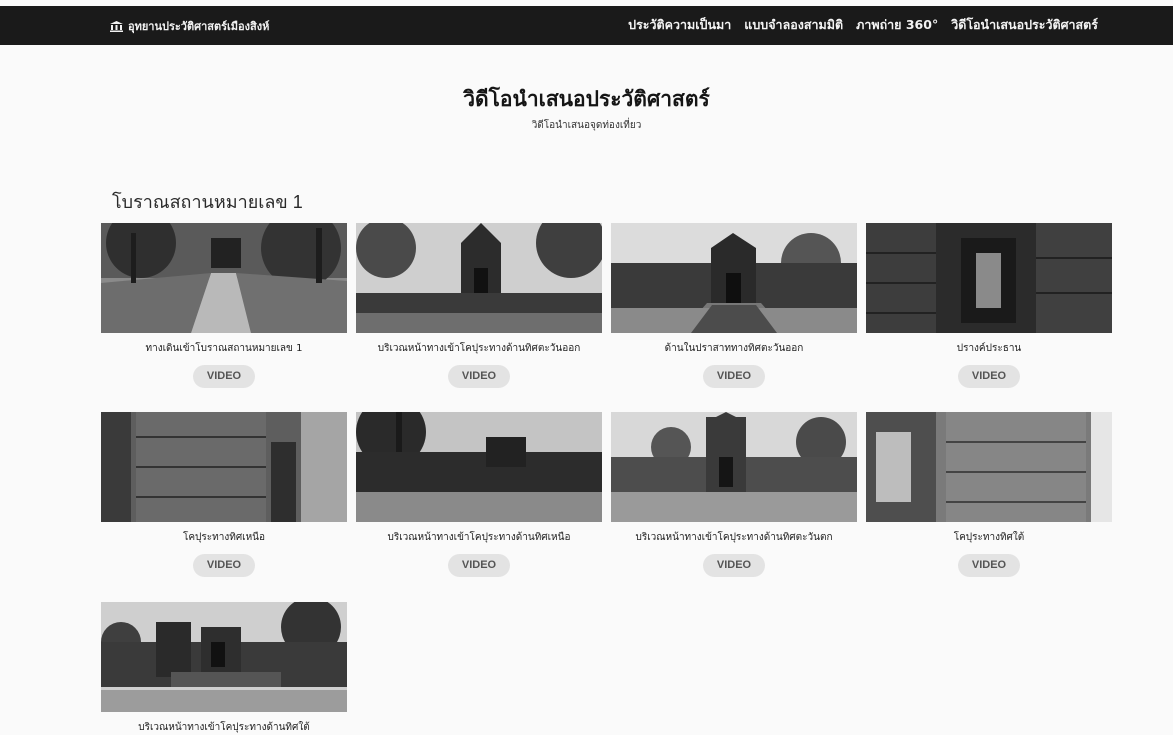 The width and height of the screenshot is (1173, 735). What do you see at coordinates (199, 26) in the screenshot?
I see `brand-label: อุทยานประวัติศาสตร์เมืองสิงห์` at bounding box center [199, 26].